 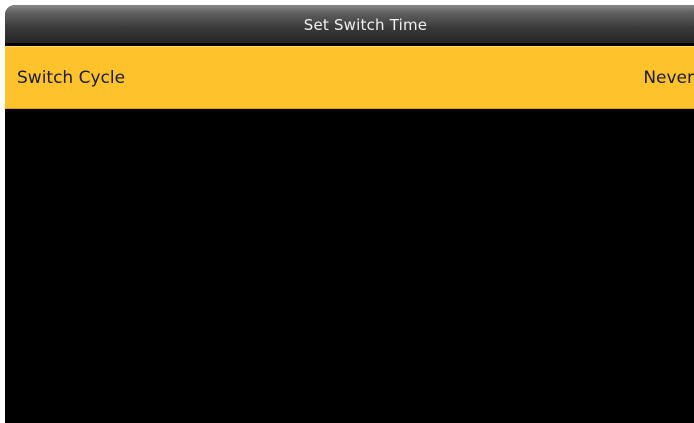 What do you see at coordinates (668, 77) in the screenshot?
I see `menu-item-value: Never` at bounding box center [668, 77].